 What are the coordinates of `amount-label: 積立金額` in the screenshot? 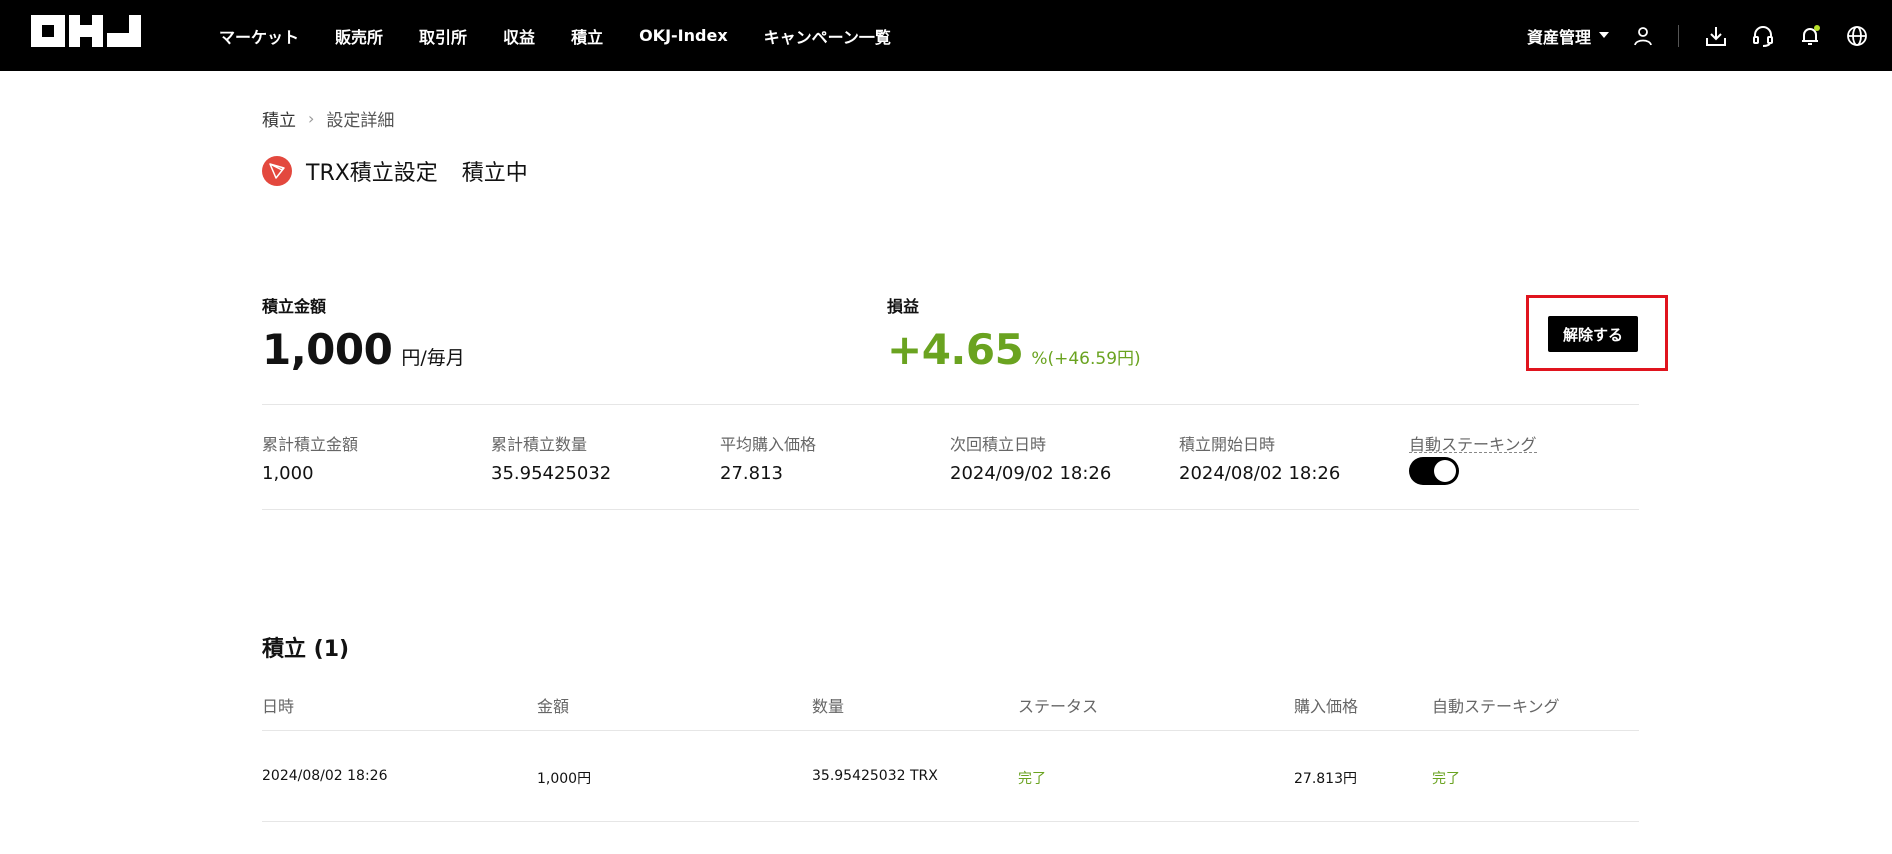 It's located at (294, 306).